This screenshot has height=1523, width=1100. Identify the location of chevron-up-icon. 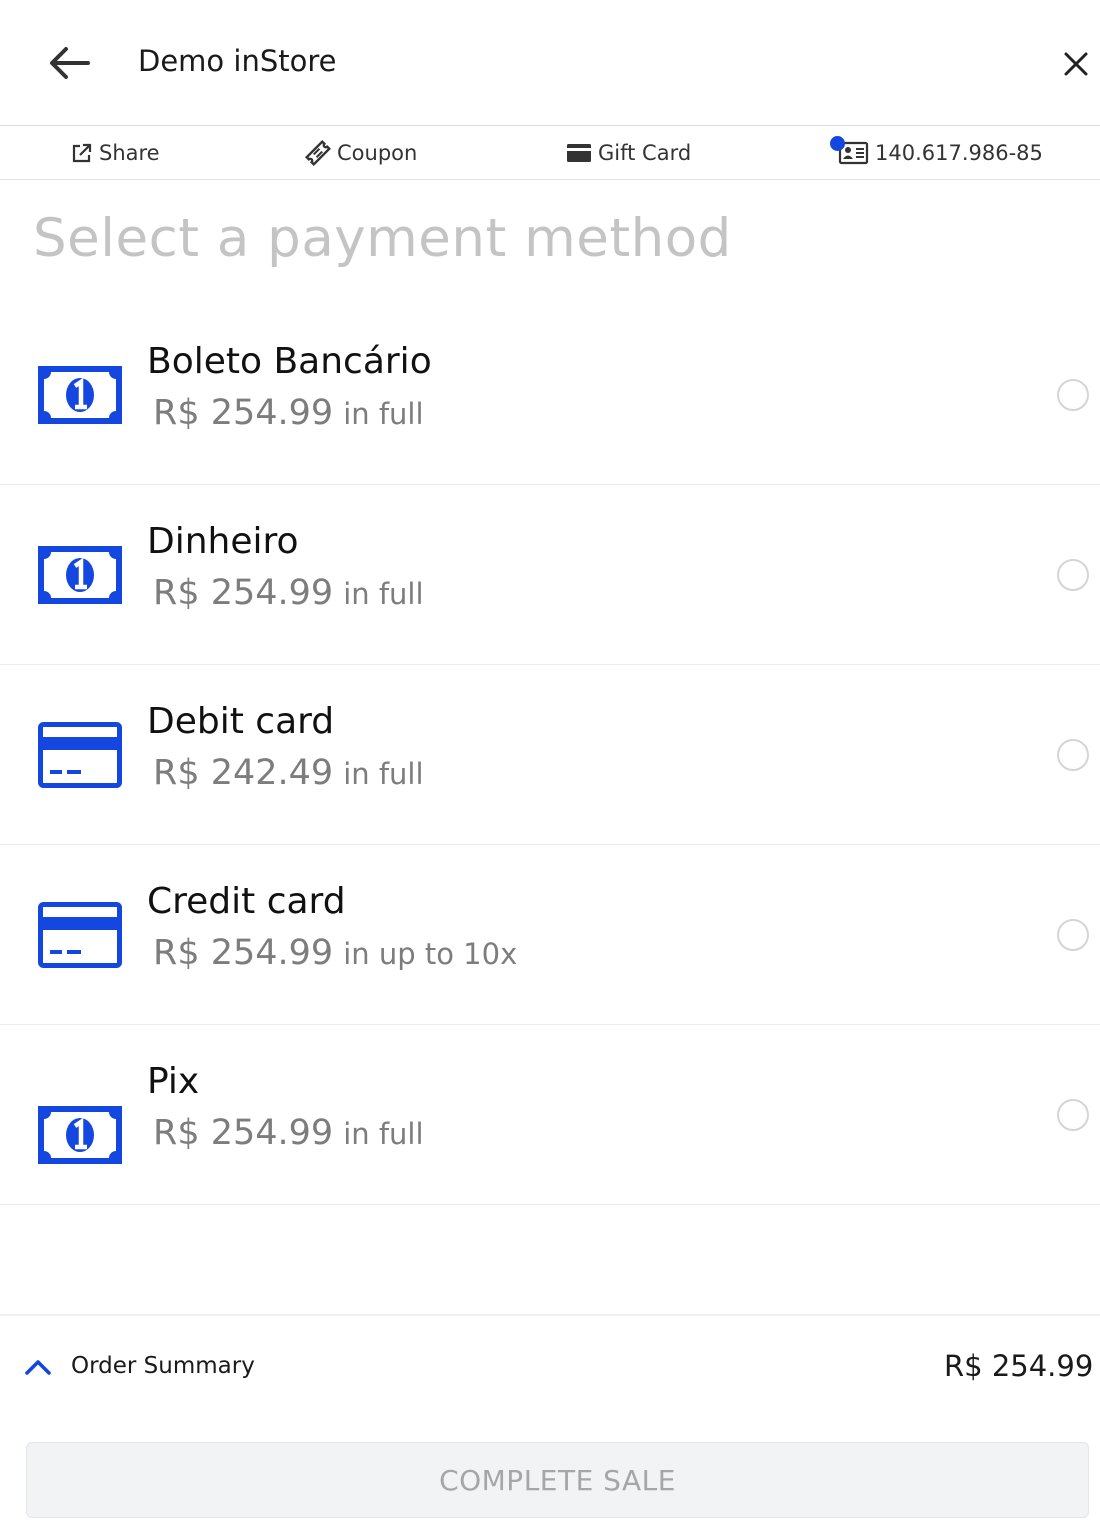
(38, 1367).